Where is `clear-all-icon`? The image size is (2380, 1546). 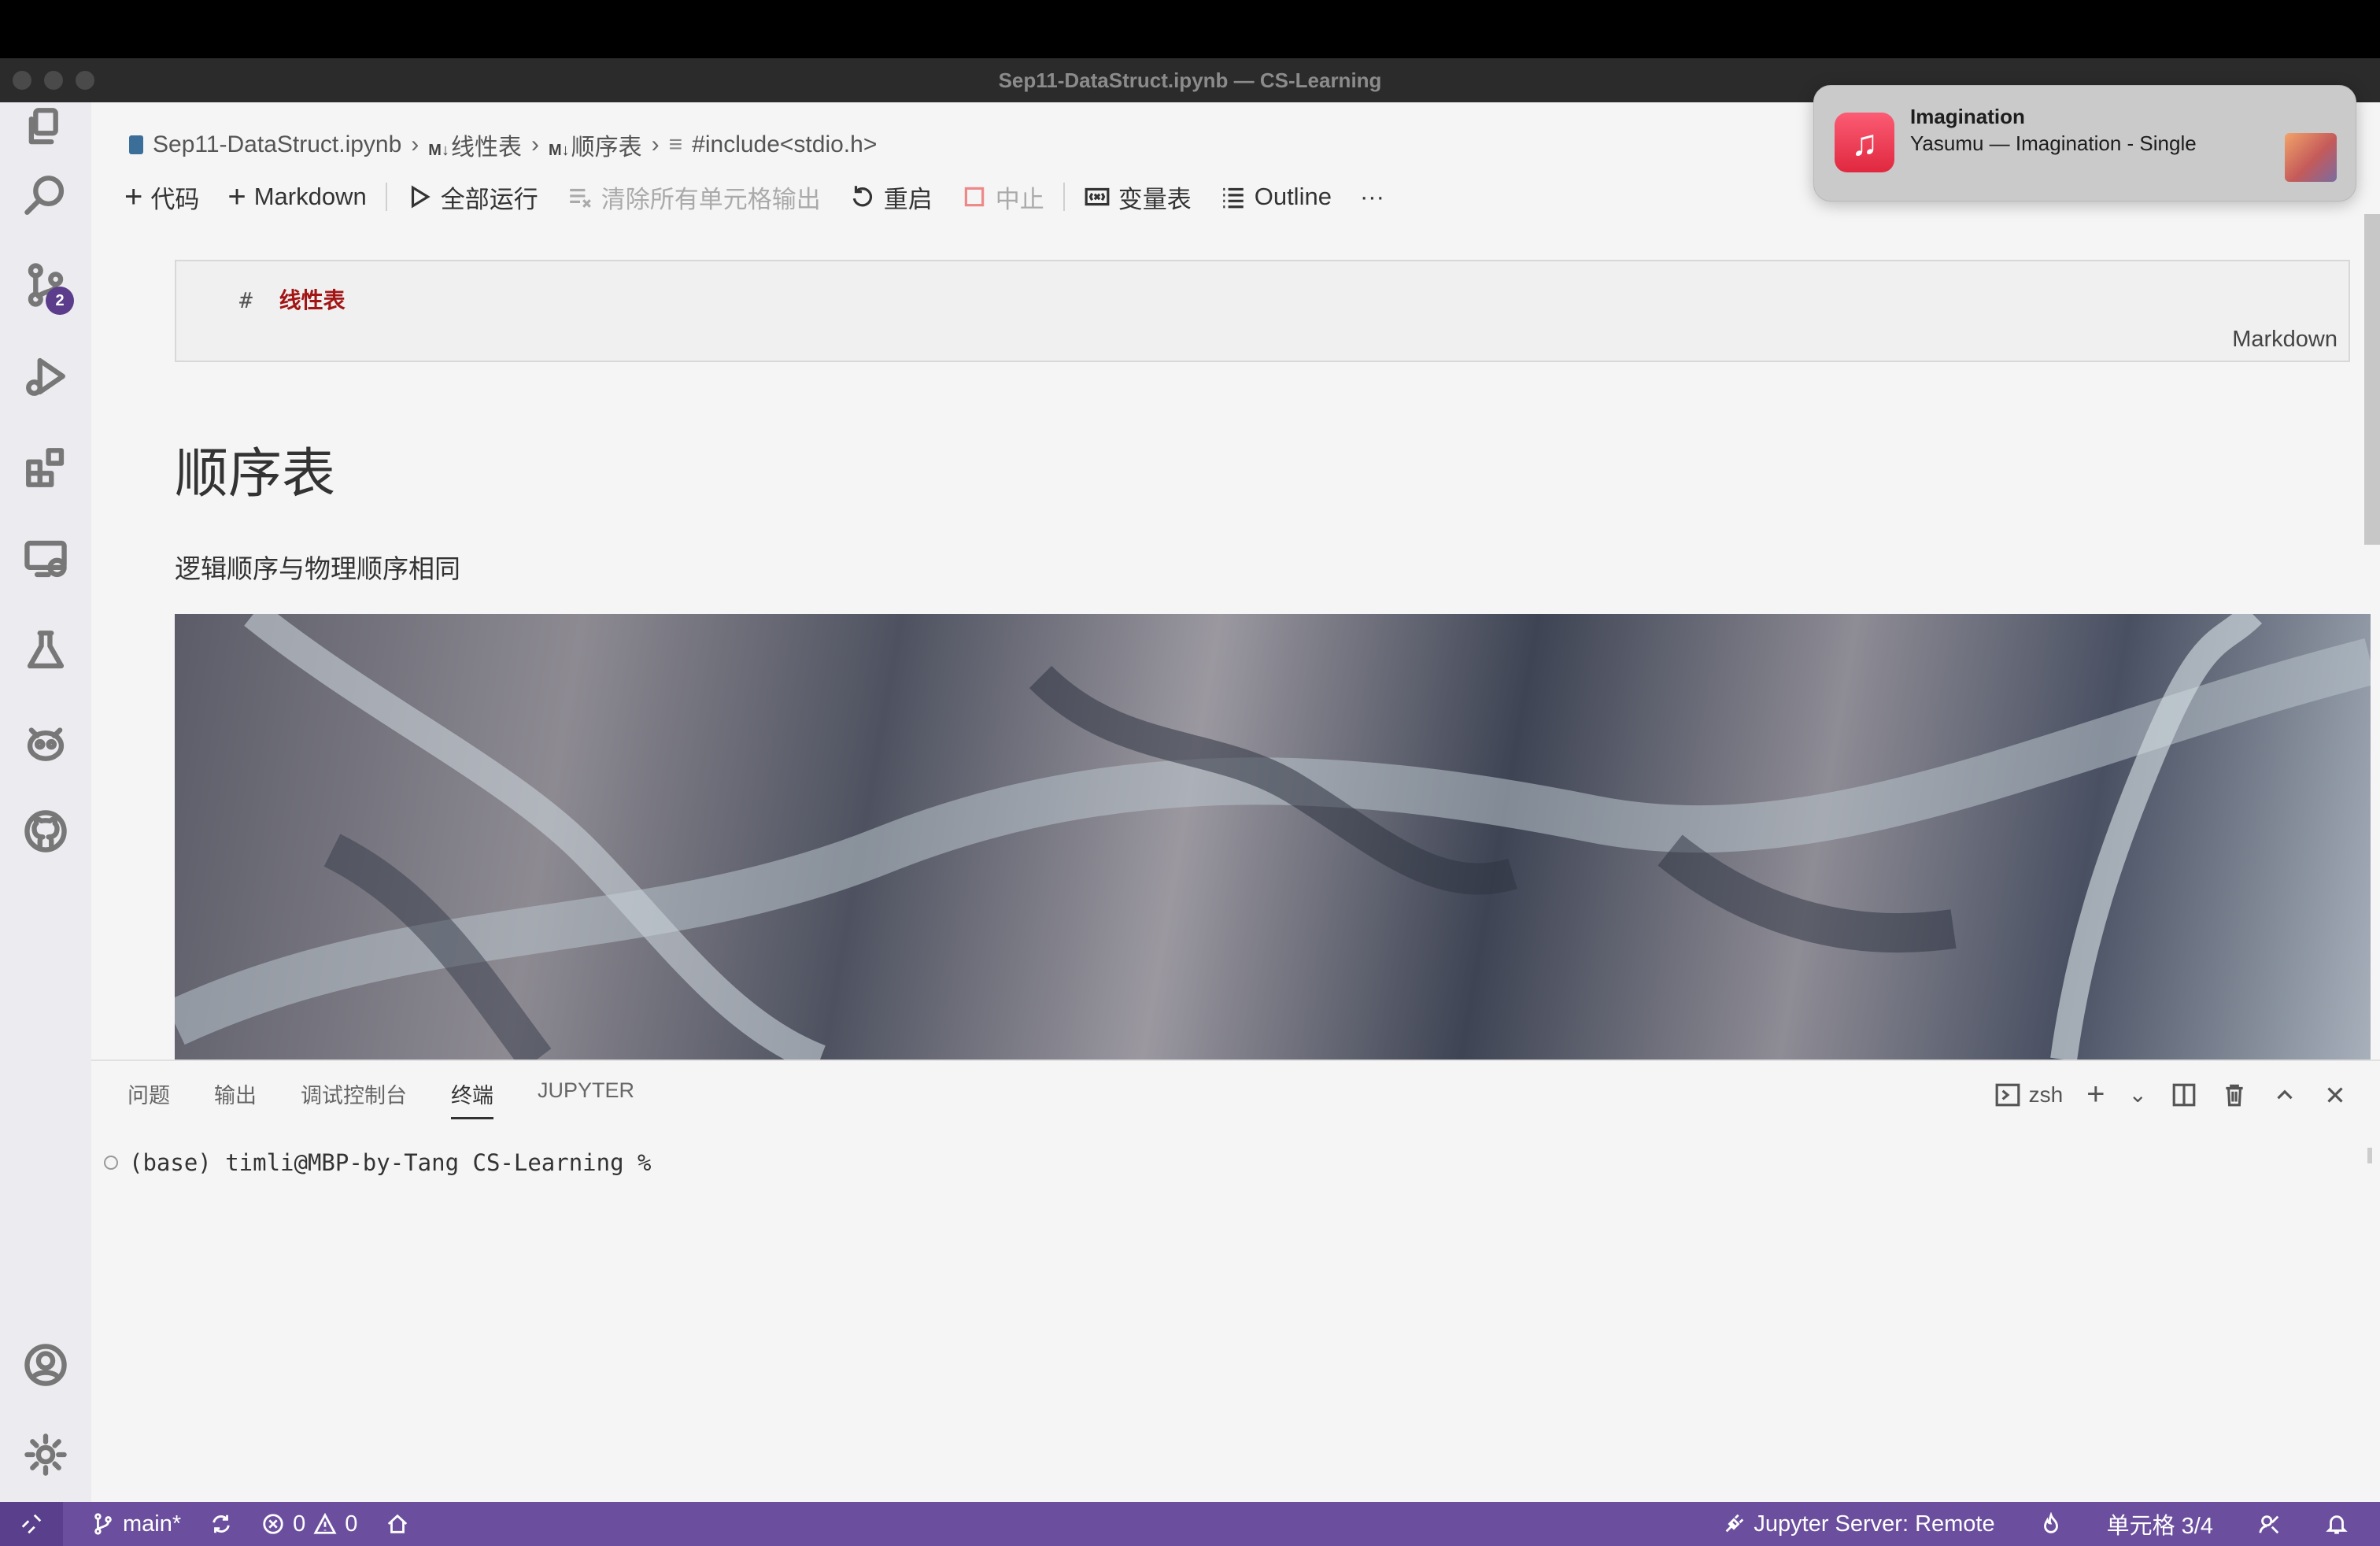
clear-all-icon is located at coordinates (580, 198).